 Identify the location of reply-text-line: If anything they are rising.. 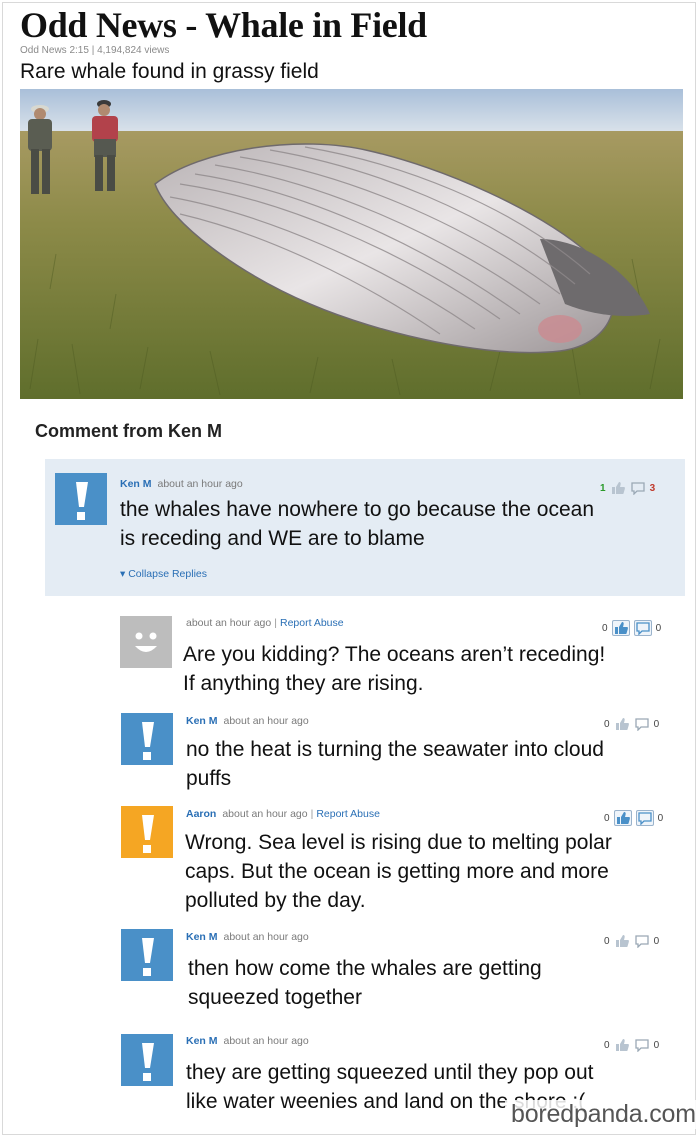
(303, 683).